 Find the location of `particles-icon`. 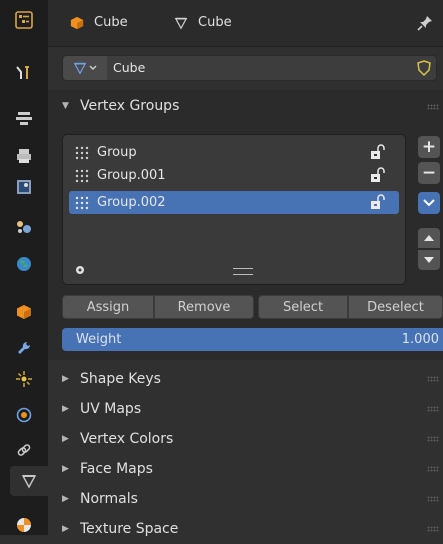

particles-icon is located at coordinates (24, 379).